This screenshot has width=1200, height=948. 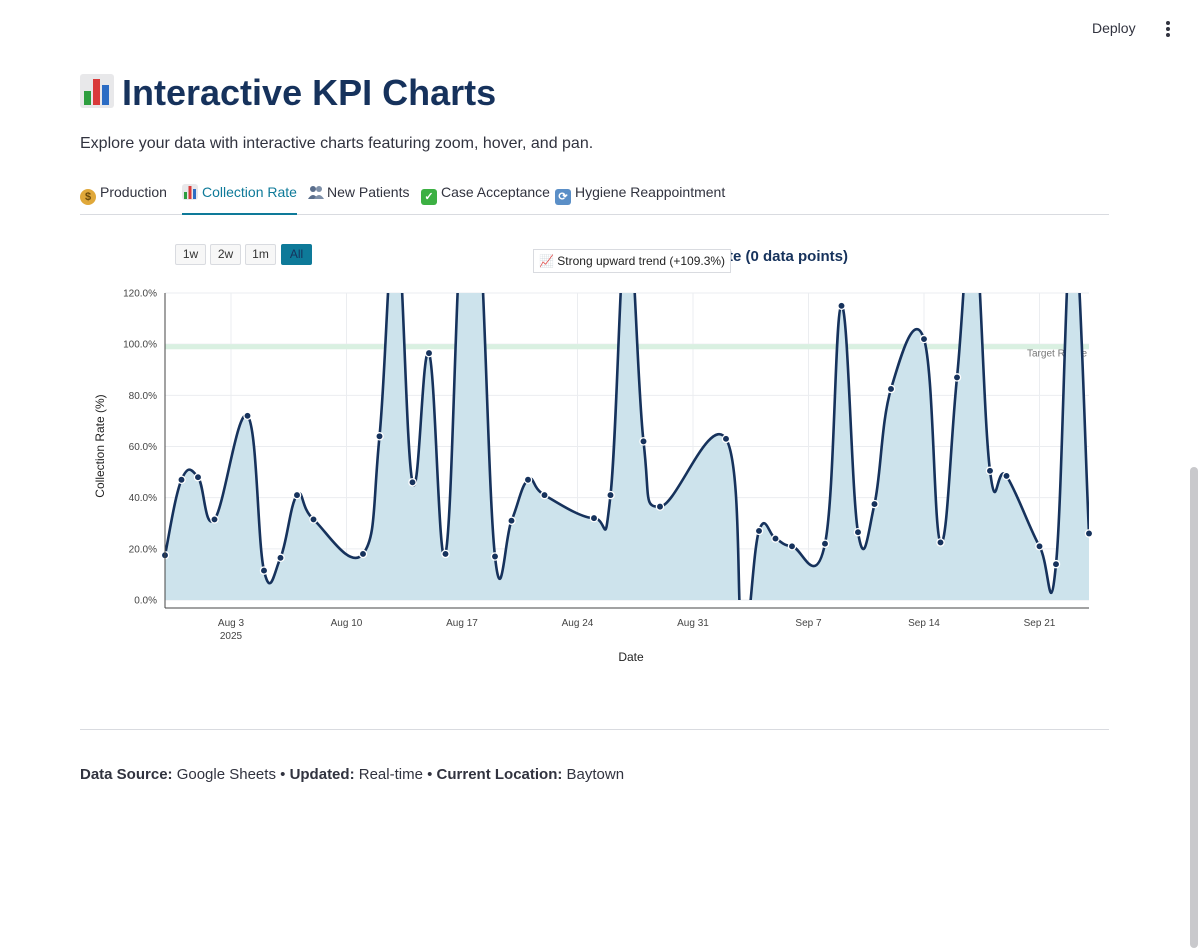 What do you see at coordinates (595, 774) in the screenshot?
I see `location-value: Baytown` at bounding box center [595, 774].